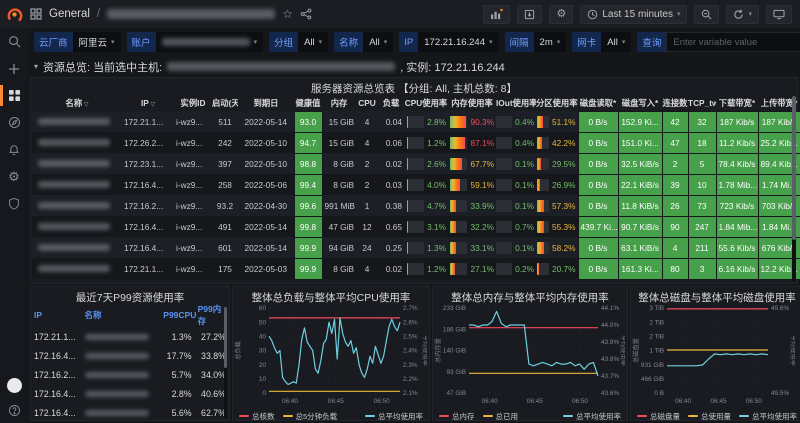  I want to click on sidebar-item-create, so click(14, 68).